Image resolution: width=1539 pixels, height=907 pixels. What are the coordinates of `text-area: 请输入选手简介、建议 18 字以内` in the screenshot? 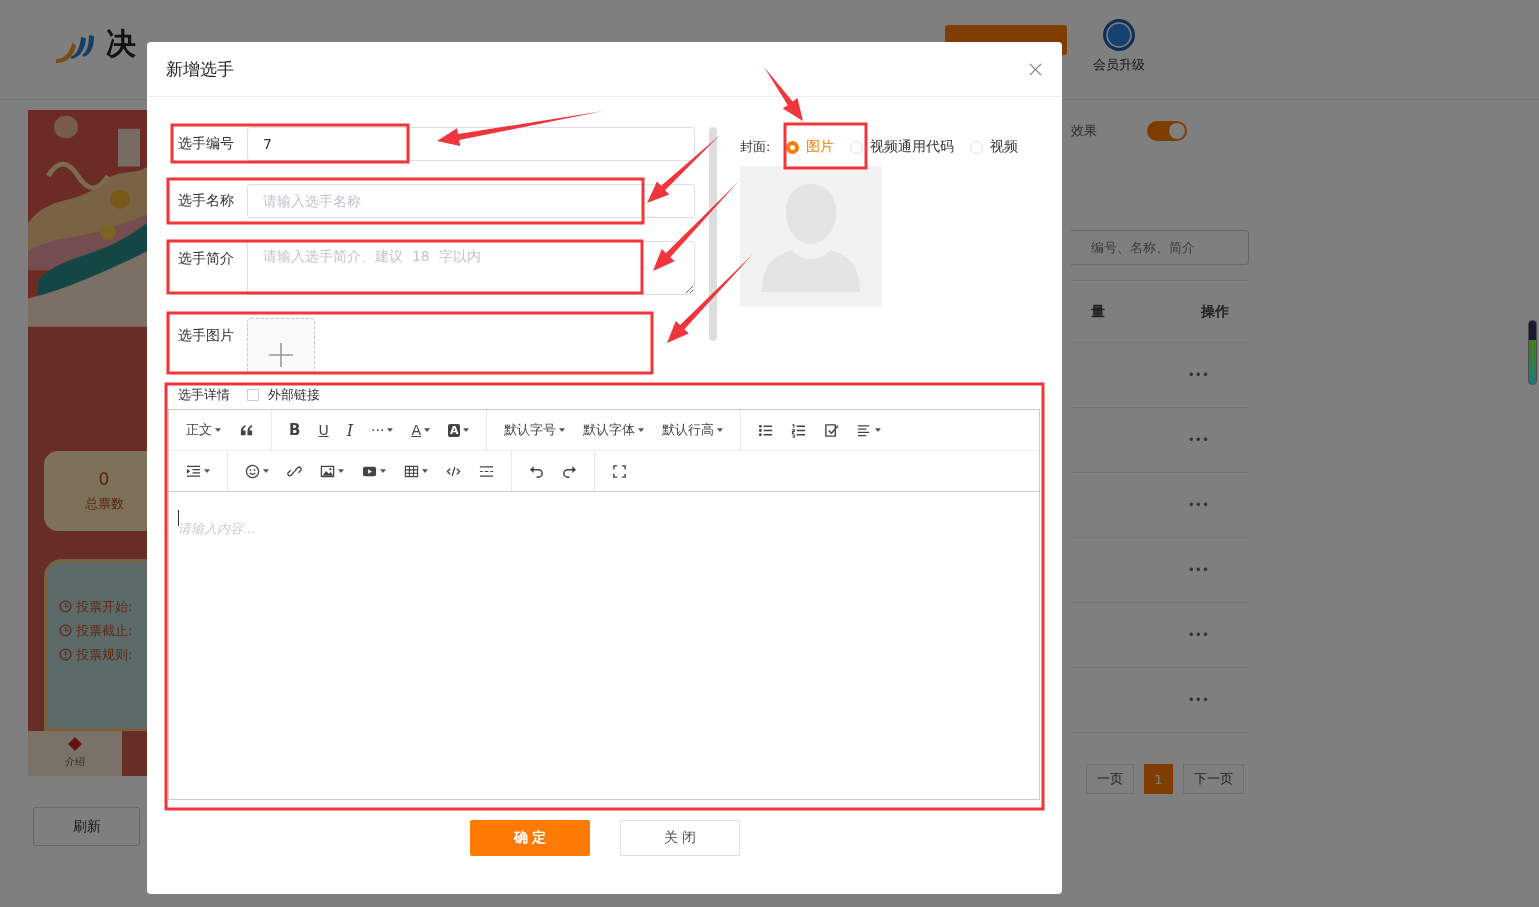 It's located at (471, 268).